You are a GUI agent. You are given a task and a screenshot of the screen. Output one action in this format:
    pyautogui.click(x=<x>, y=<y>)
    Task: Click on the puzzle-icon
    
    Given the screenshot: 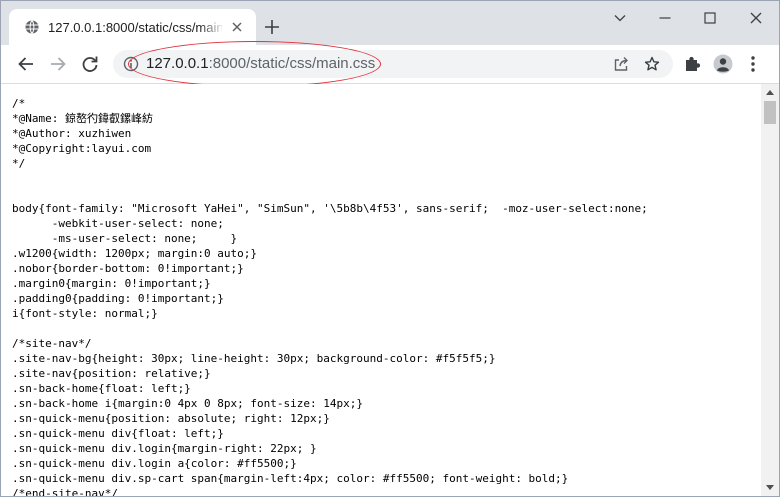 What is the action you would take?
    pyautogui.click(x=692, y=64)
    